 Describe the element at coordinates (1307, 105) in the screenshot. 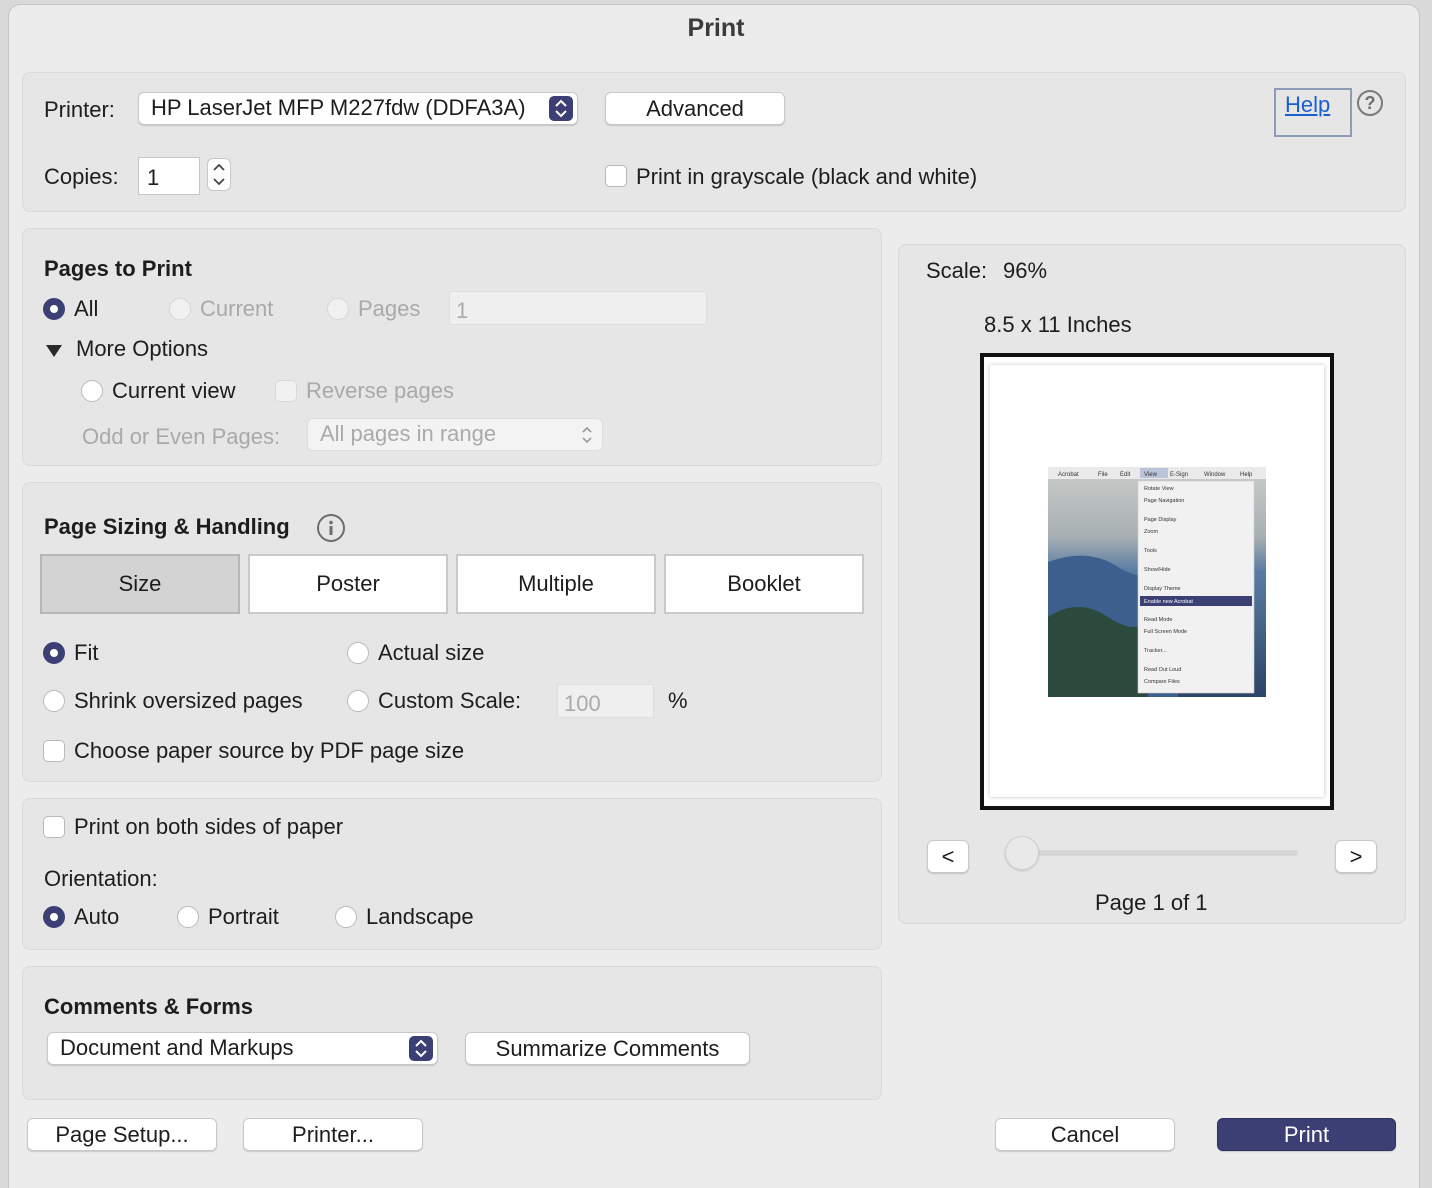

I see `help-link: Help` at that location.